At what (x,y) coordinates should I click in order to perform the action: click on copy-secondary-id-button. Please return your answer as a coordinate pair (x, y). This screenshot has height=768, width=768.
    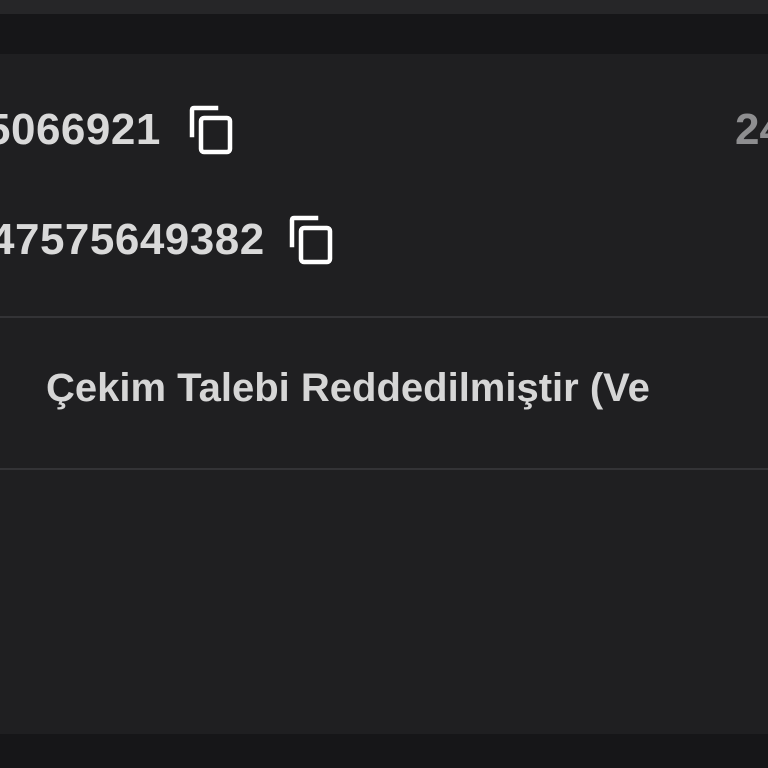
    Looking at the image, I should click on (311, 240).